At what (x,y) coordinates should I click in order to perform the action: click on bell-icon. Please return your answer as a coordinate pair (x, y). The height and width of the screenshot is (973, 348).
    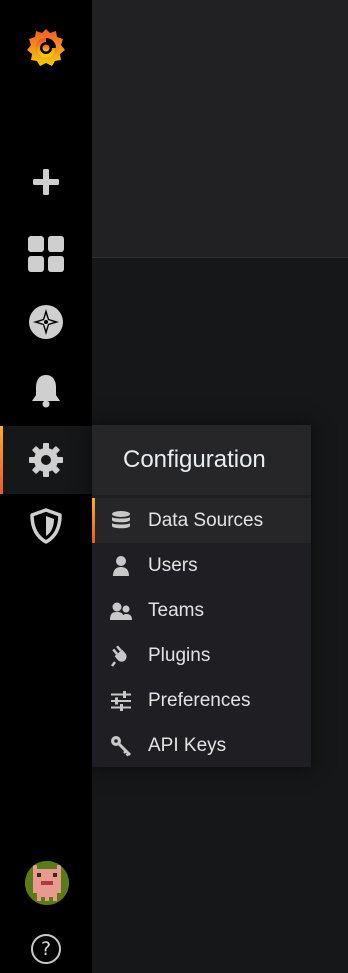
    Looking at the image, I should click on (46, 390).